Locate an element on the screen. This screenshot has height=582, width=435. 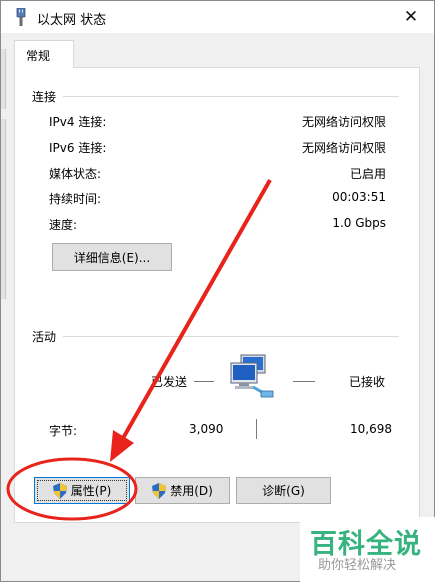
diagnose-button-label: 诊断(G) is located at coordinates (283, 491).